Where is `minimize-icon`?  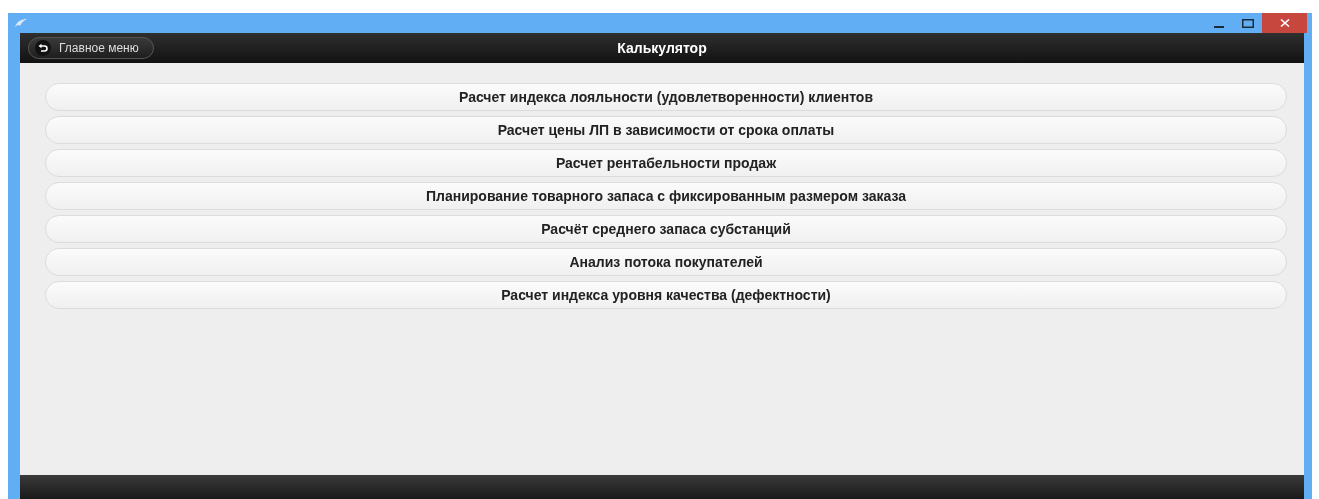
minimize-icon is located at coordinates (1218, 26).